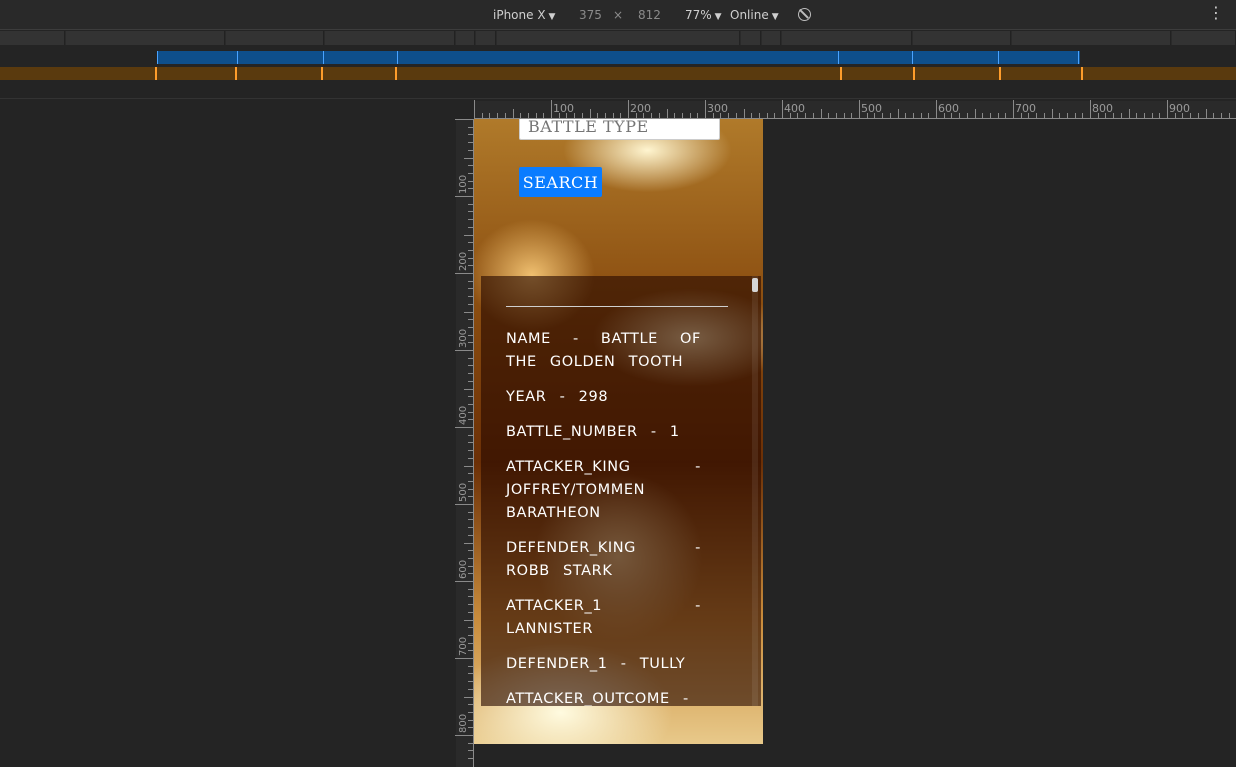 The height and width of the screenshot is (767, 1236). Describe the element at coordinates (519, 15) in the screenshot. I see `device-name: iPhone X` at that location.